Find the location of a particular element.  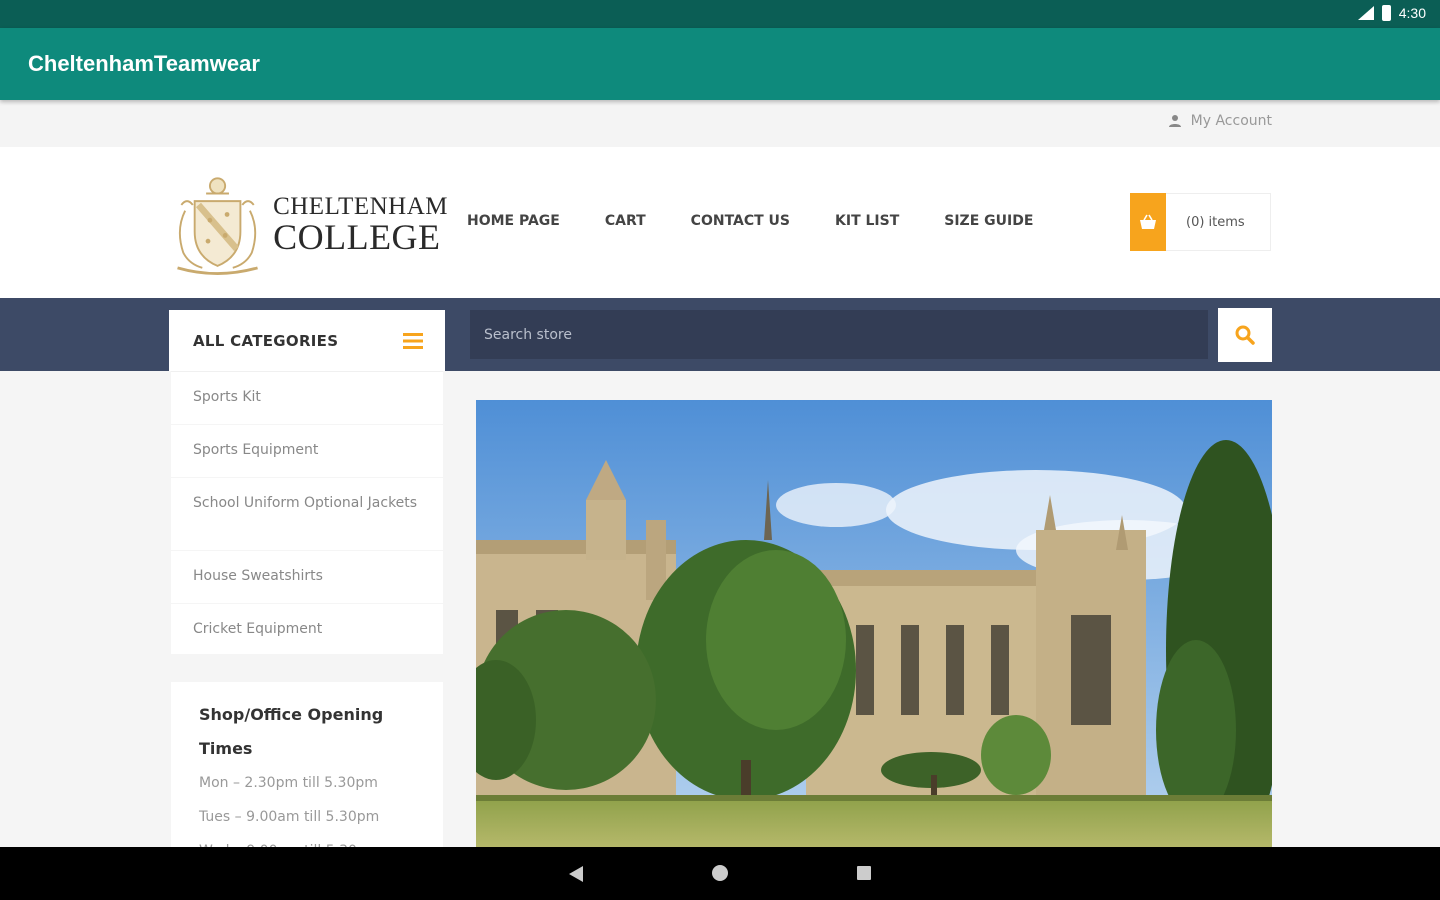

nav-contact-us: CONTACT US is located at coordinates (740, 221).